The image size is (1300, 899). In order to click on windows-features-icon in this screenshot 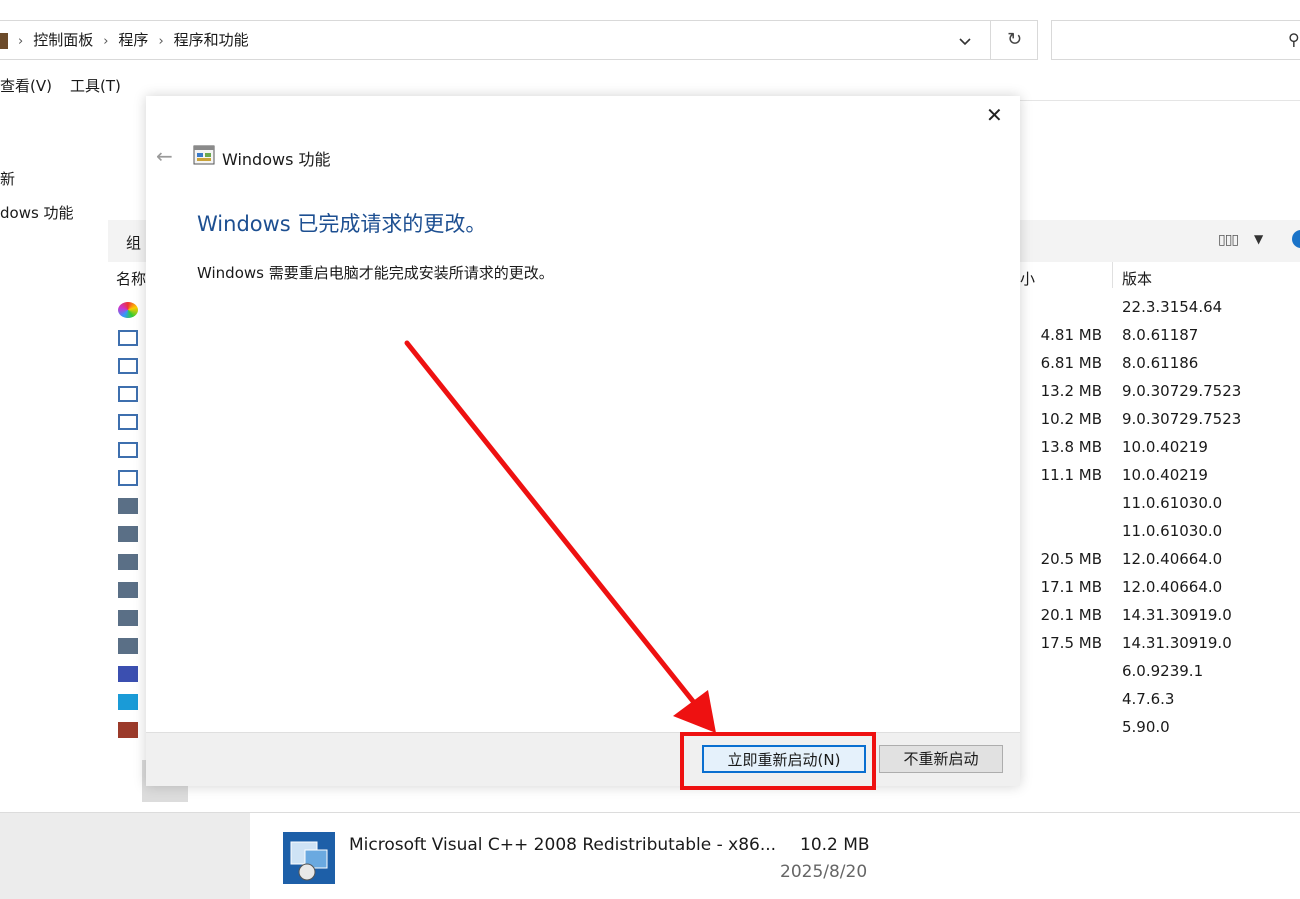, I will do `click(204, 155)`.